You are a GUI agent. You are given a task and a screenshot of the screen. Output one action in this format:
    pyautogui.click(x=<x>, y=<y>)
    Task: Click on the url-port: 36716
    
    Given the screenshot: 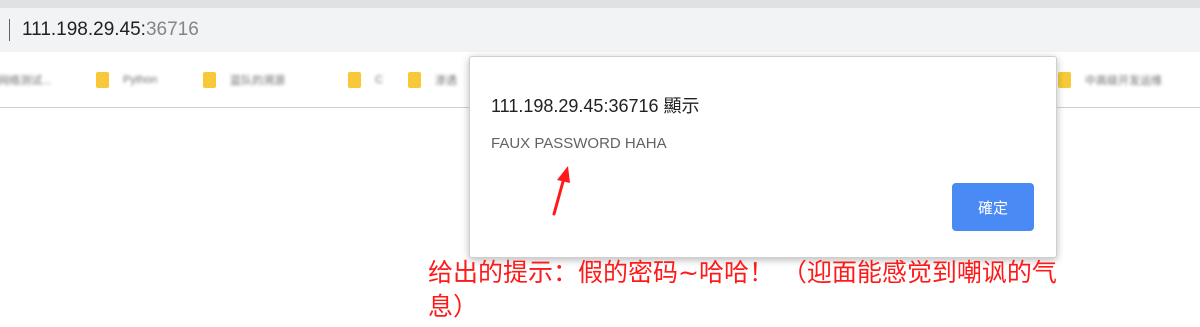 What is the action you would take?
    pyautogui.click(x=172, y=30)
    